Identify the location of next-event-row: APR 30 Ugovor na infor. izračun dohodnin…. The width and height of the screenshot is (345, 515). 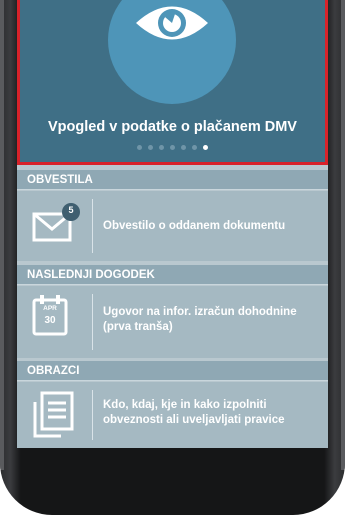
(172, 322).